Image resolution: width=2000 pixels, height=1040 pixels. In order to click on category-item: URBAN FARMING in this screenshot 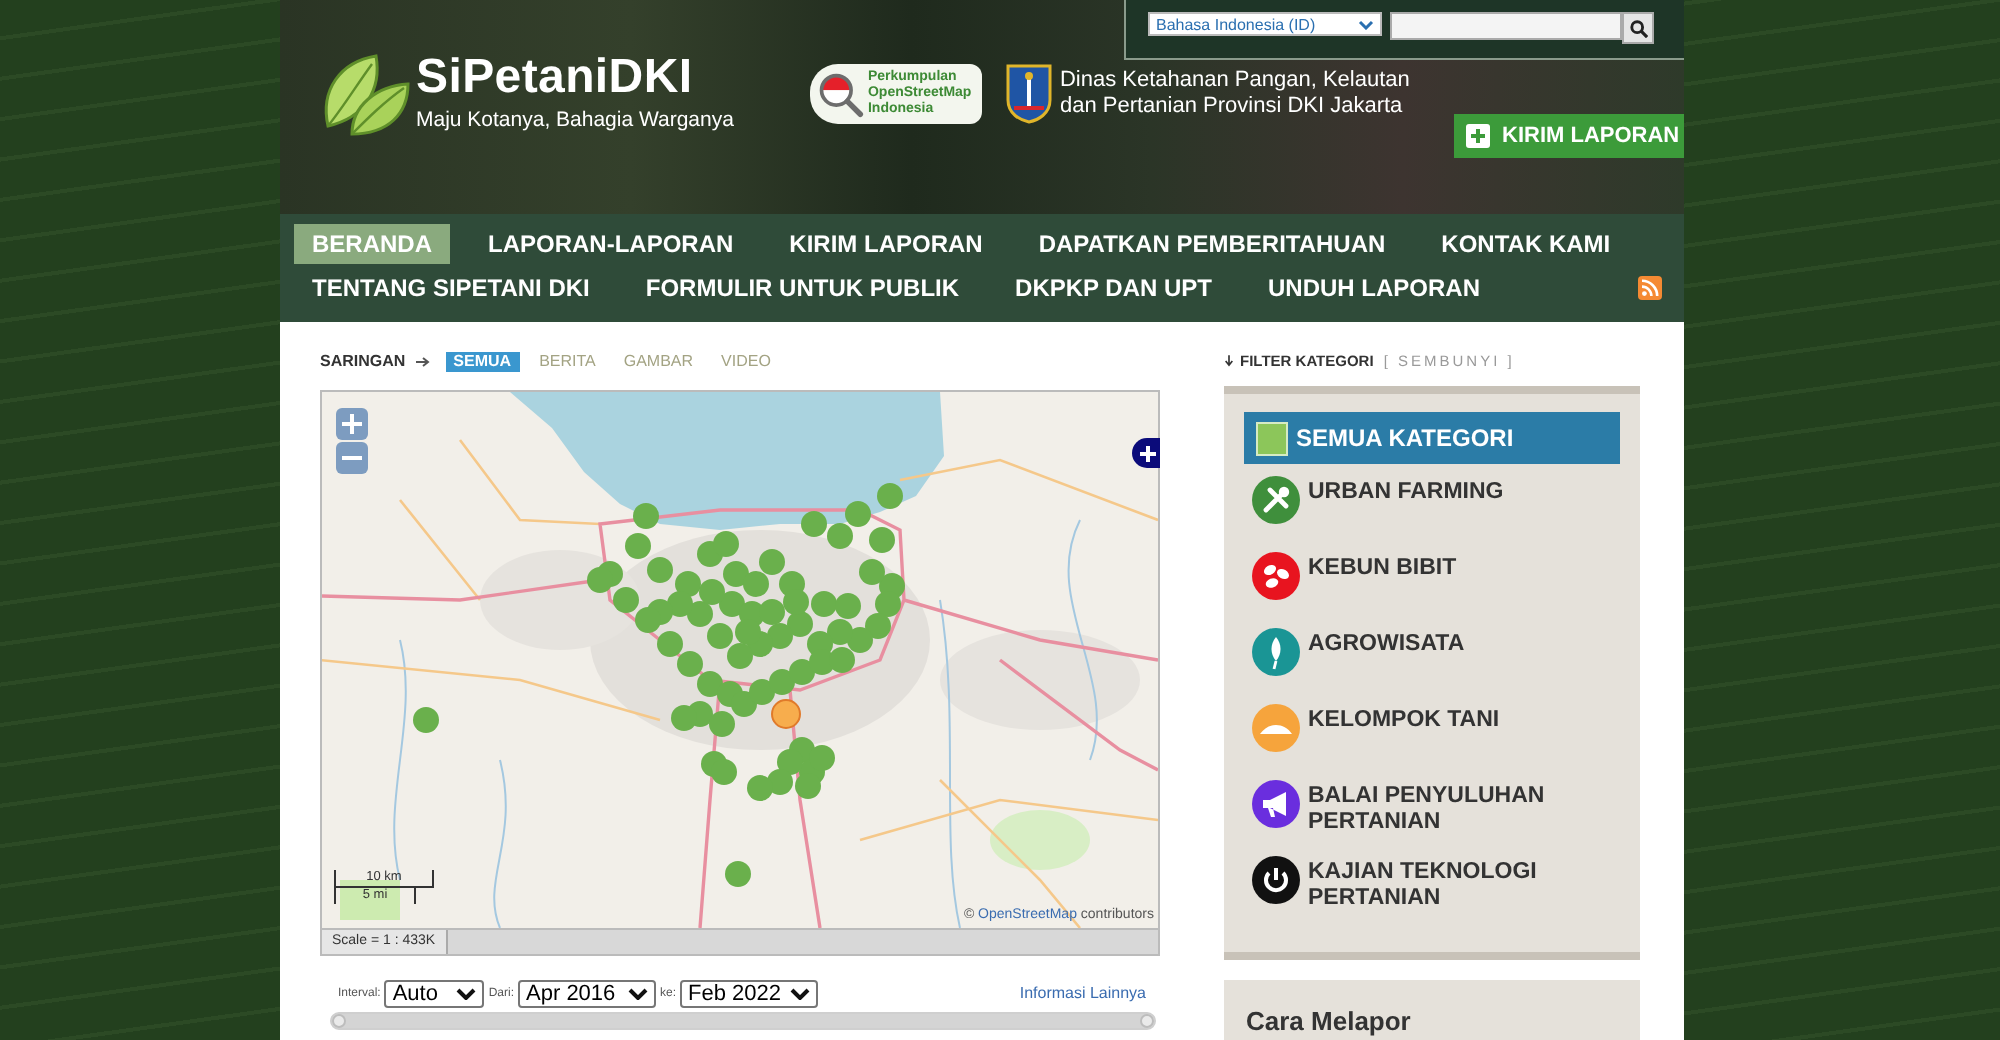, I will do `click(1432, 502)`.